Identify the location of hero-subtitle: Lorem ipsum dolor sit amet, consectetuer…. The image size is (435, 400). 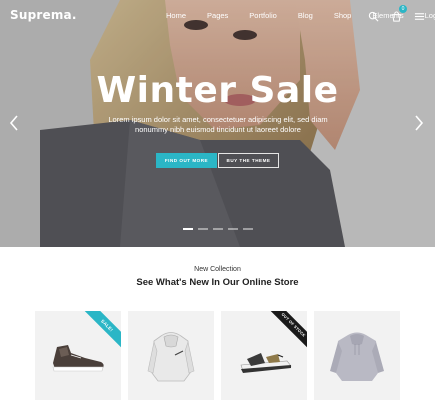
(218, 124).